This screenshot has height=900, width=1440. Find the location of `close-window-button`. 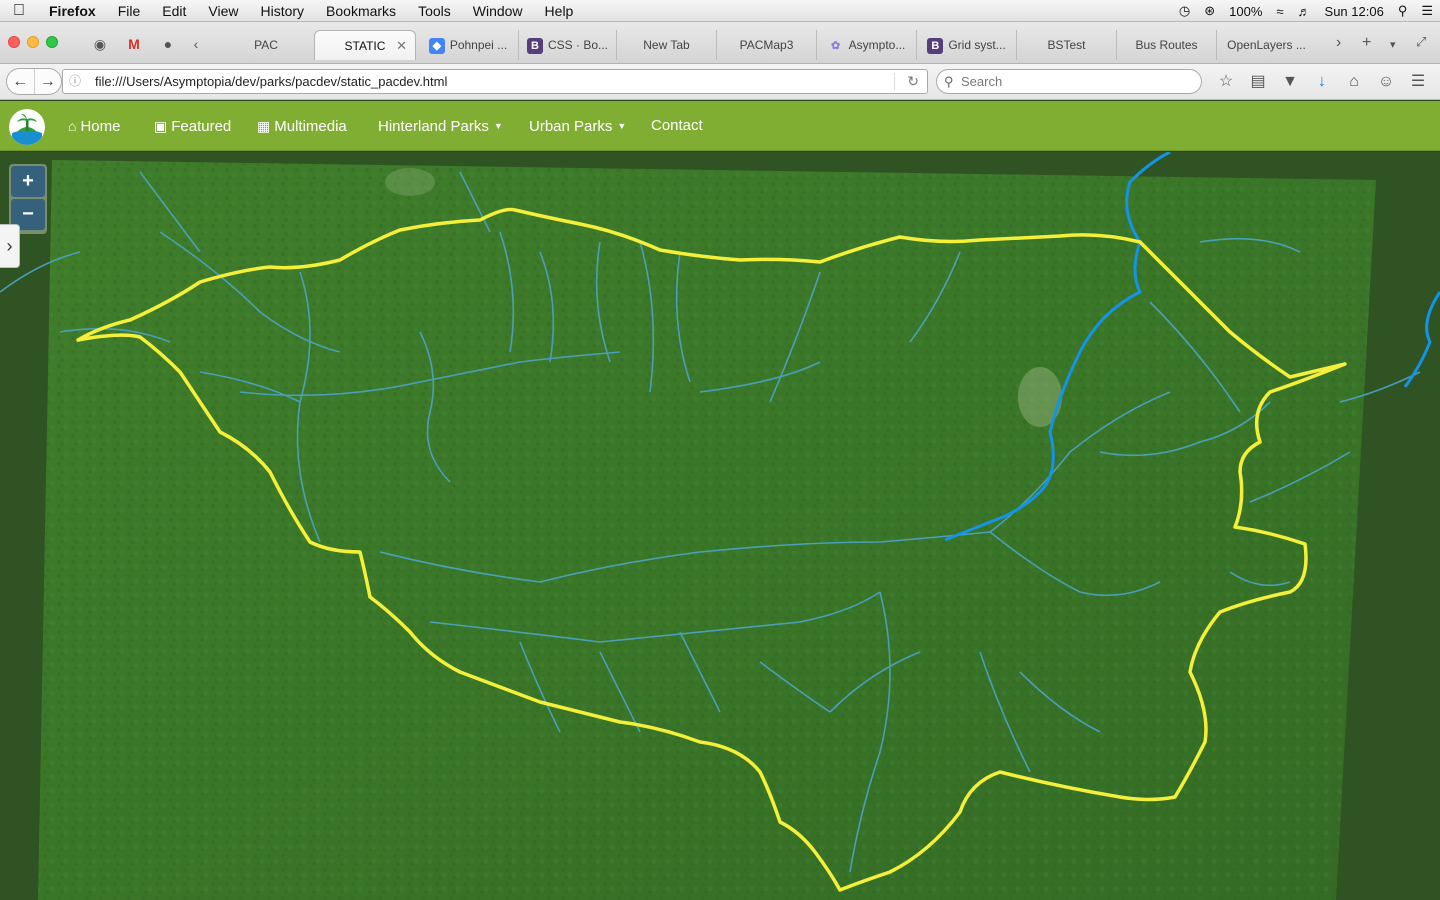

close-window-button is located at coordinates (14, 42).